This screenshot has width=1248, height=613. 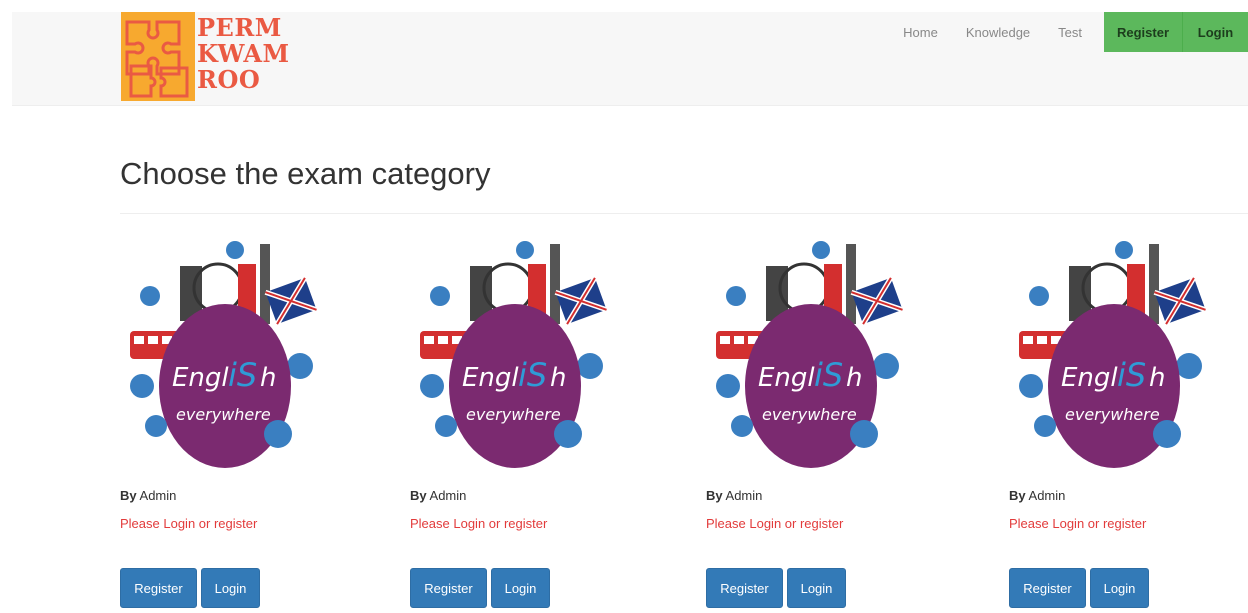 I want to click on nav-login-button: Login, so click(x=1215, y=32).